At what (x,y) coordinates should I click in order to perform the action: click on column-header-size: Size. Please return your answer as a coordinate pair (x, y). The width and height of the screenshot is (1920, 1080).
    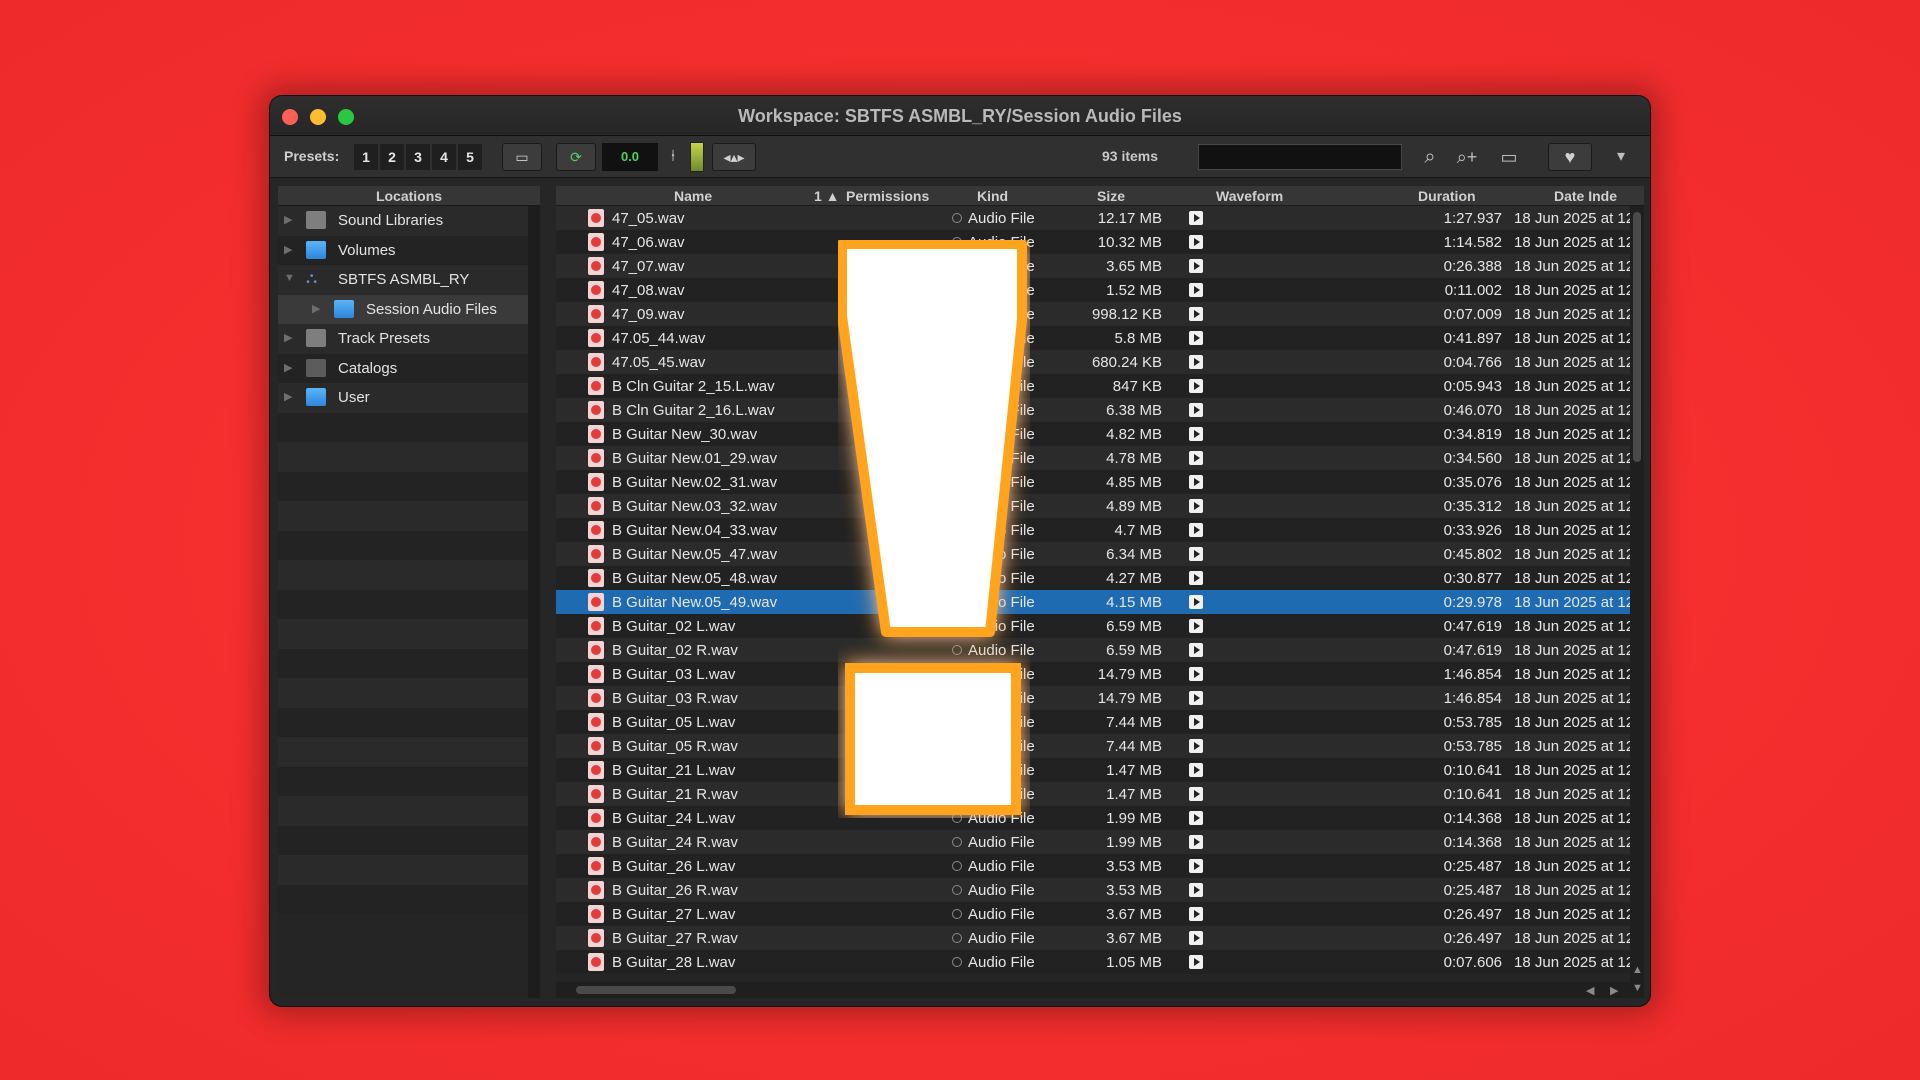
    Looking at the image, I should click on (1111, 196).